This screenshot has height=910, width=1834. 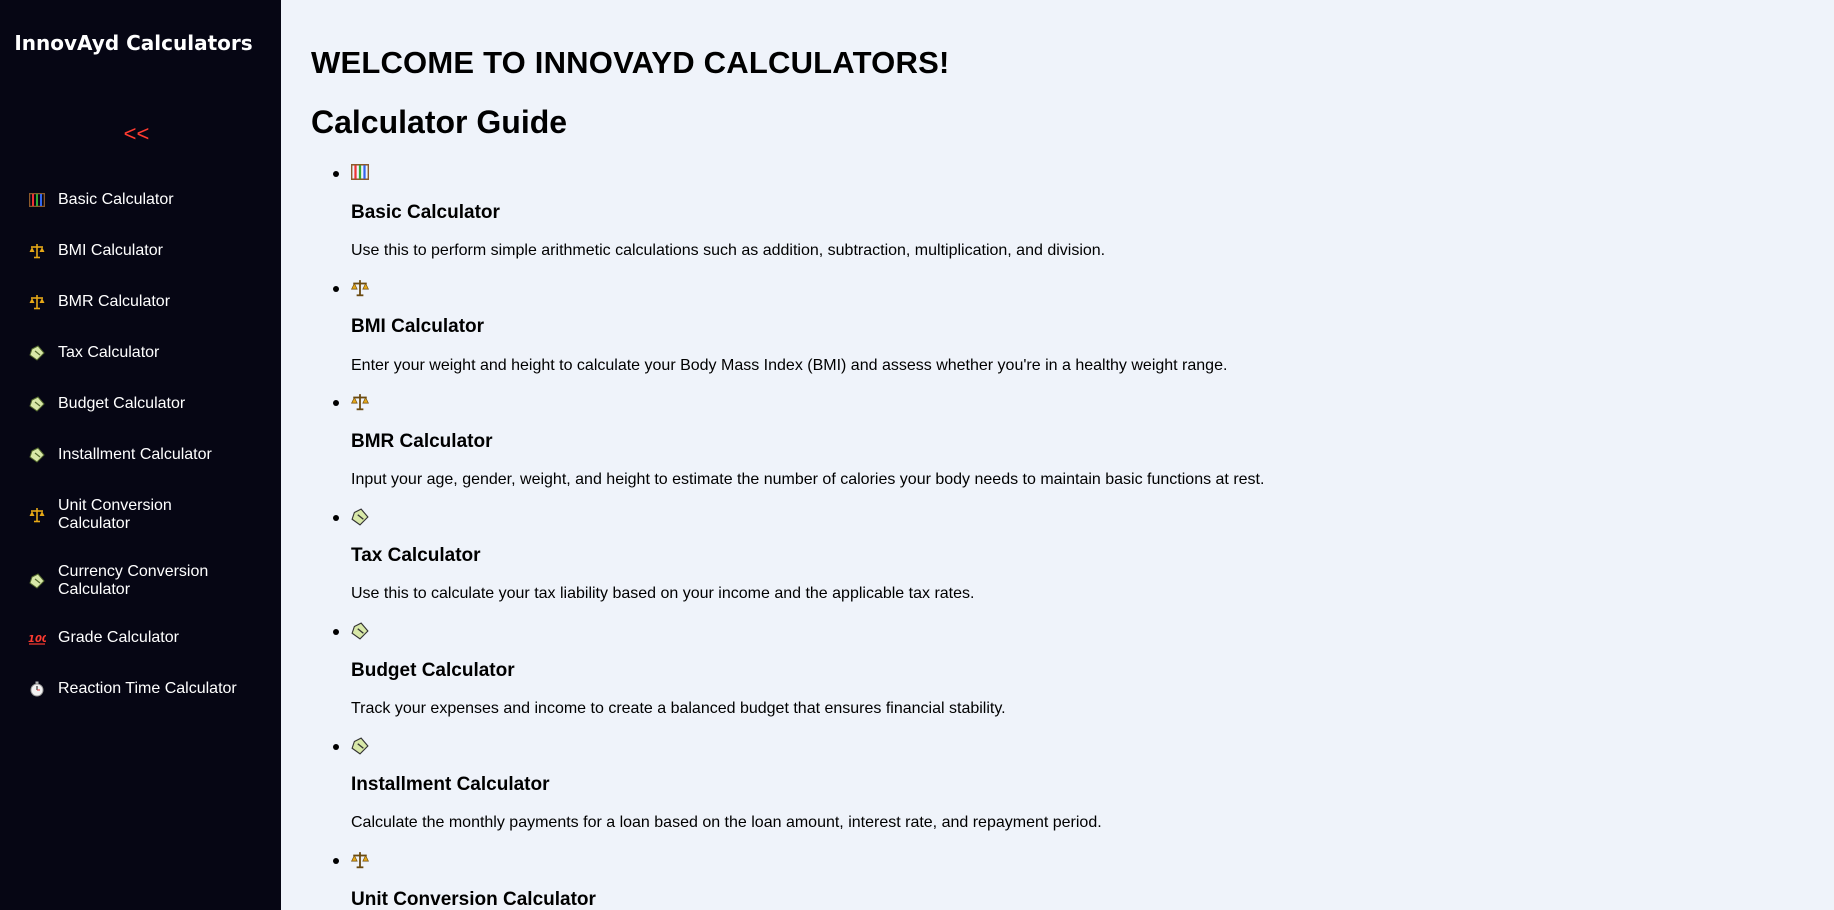 I want to click on sidebar-item-bmi-calculator: BMI Calculator, so click(x=143, y=251).